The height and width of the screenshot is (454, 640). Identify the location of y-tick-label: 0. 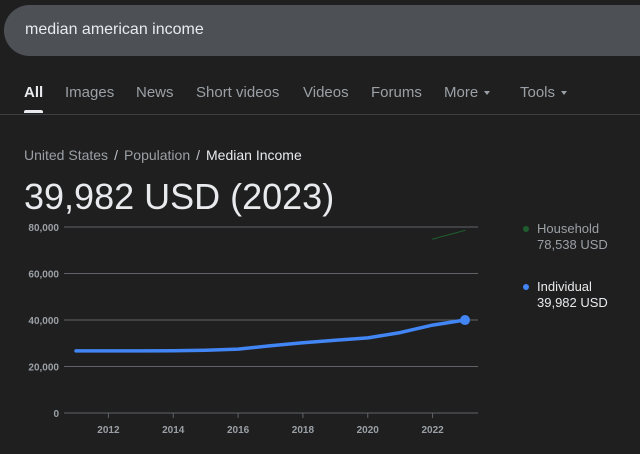
(56, 414).